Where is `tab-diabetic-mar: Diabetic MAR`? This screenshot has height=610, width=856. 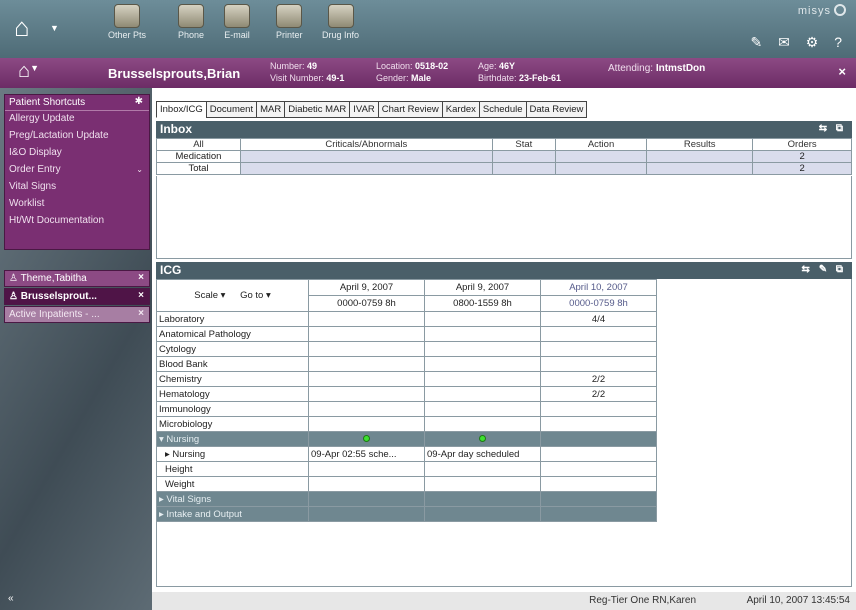 tab-diabetic-mar: Diabetic MAR is located at coordinates (317, 109).